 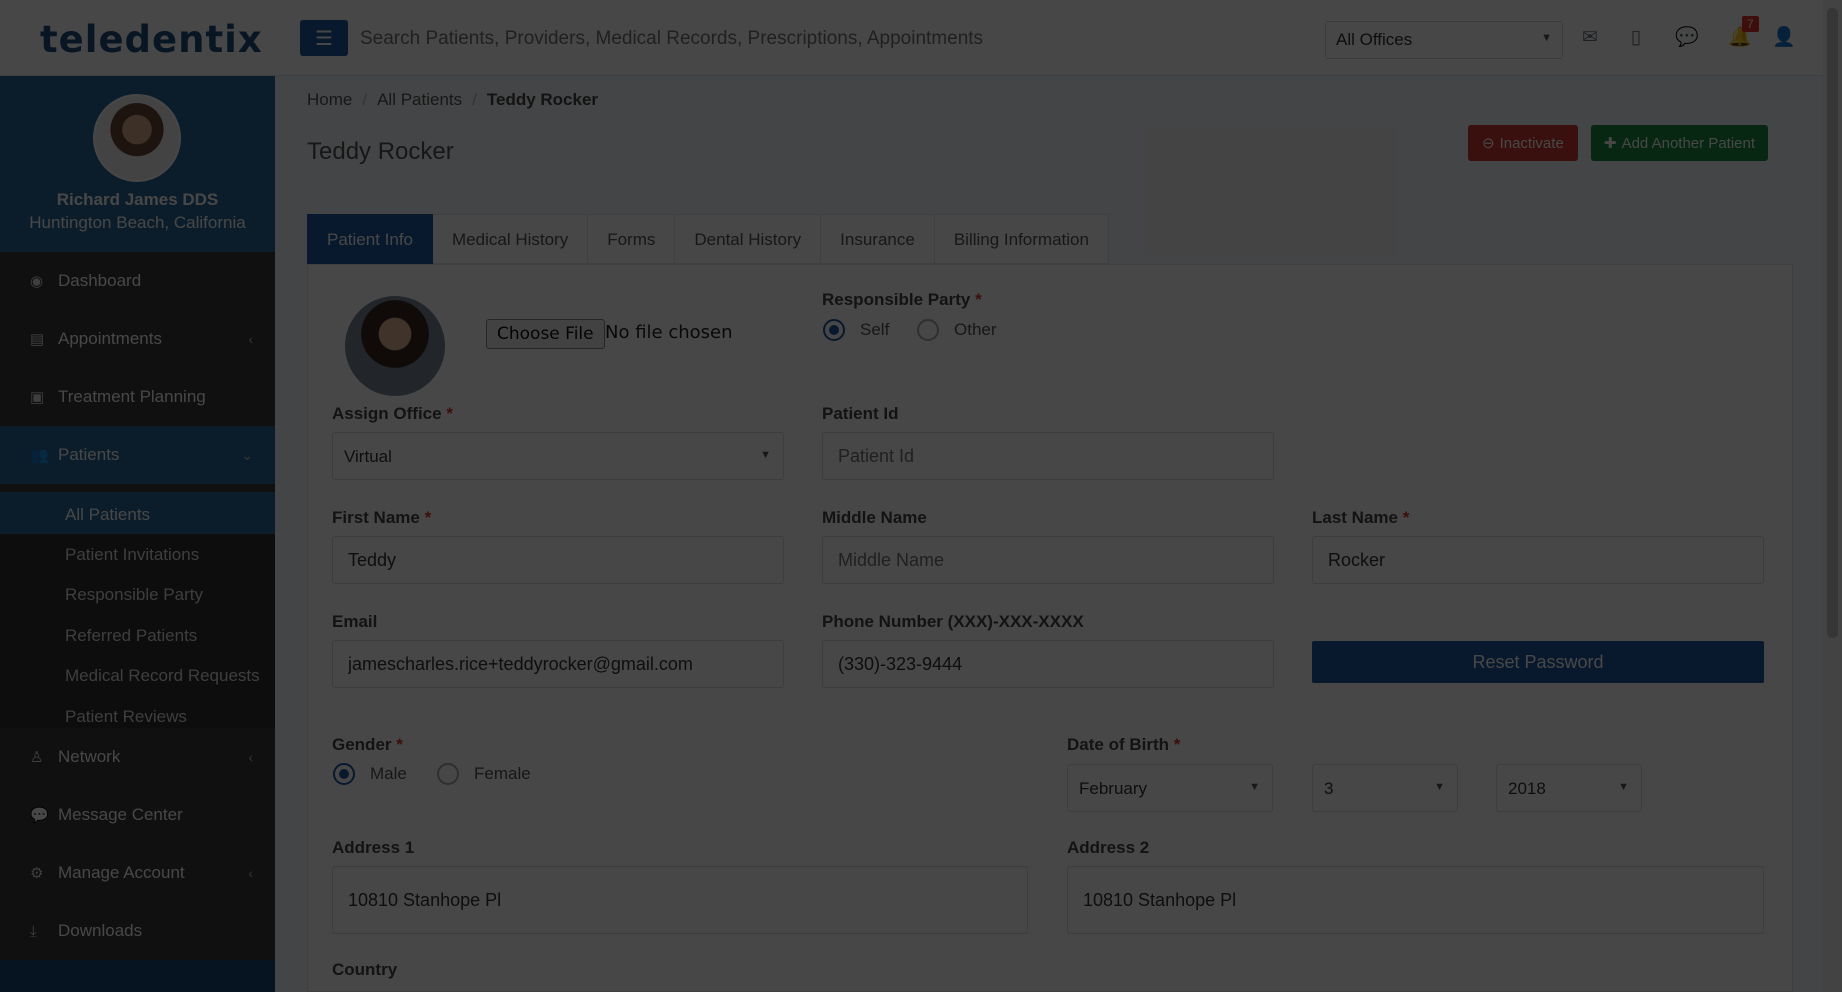 What do you see at coordinates (542, 99) in the screenshot?
I see `breadcrumb-current: Teddy Rocker` at bounding box center [542, 99].